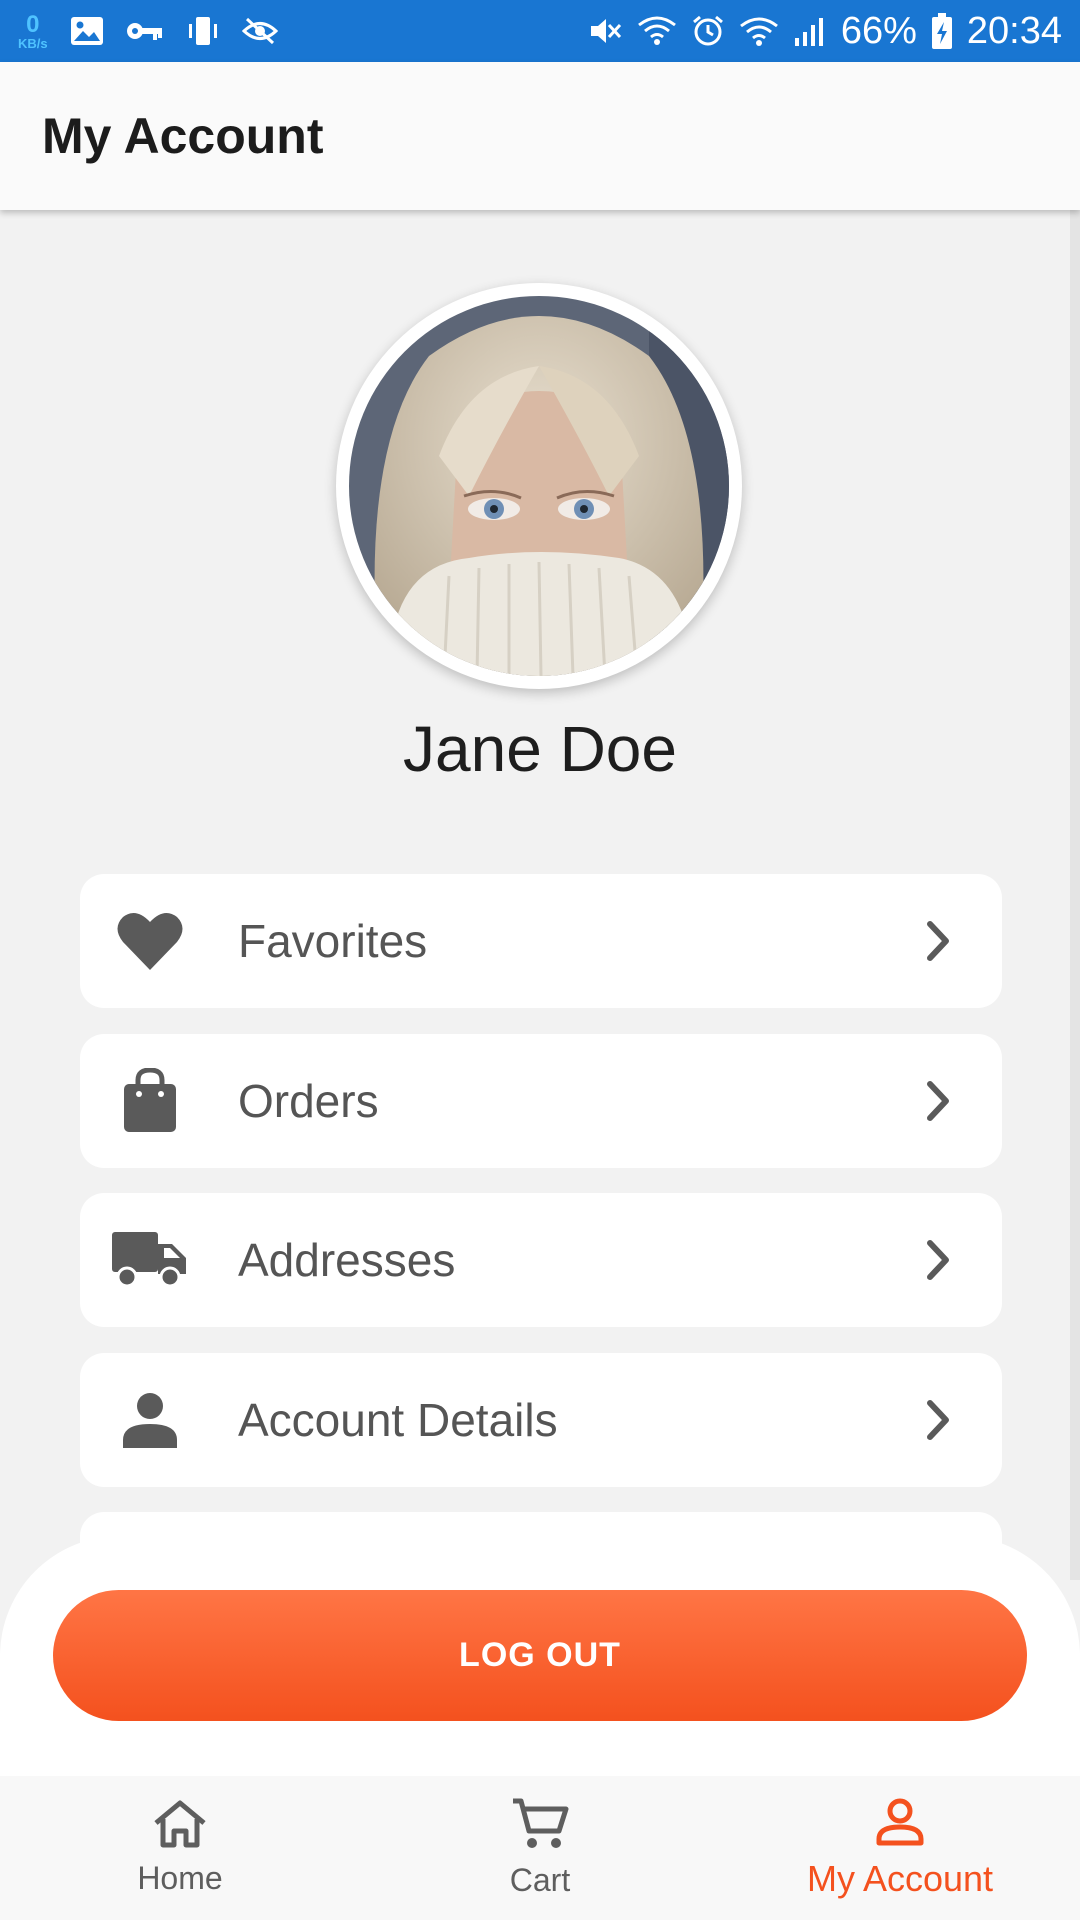  What do you see at coordinates (1075, 895) in the screenshot?
I see `scrollbar` at bounding box center [1075, 895].